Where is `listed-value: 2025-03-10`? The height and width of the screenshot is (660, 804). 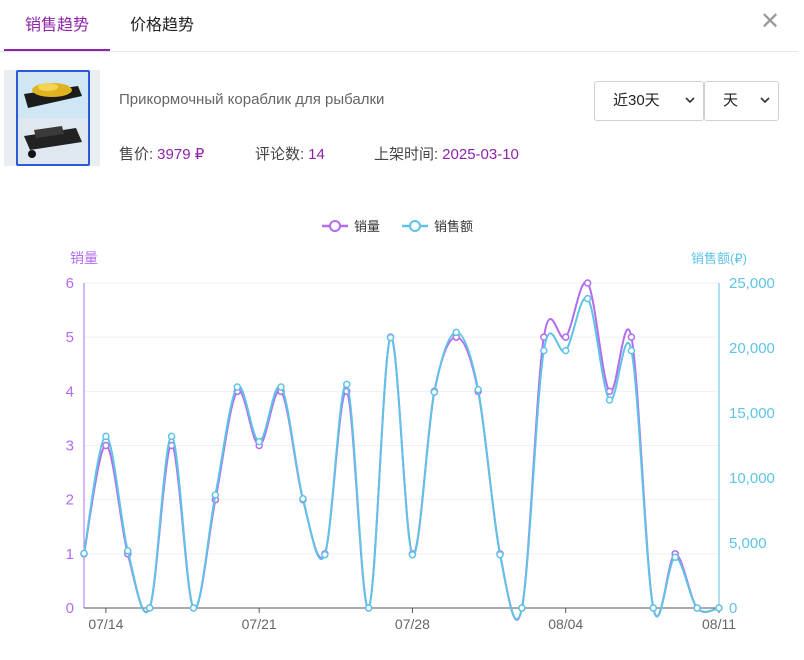 listed-value: 2025-03-10 is located at coordinates (480, 154).